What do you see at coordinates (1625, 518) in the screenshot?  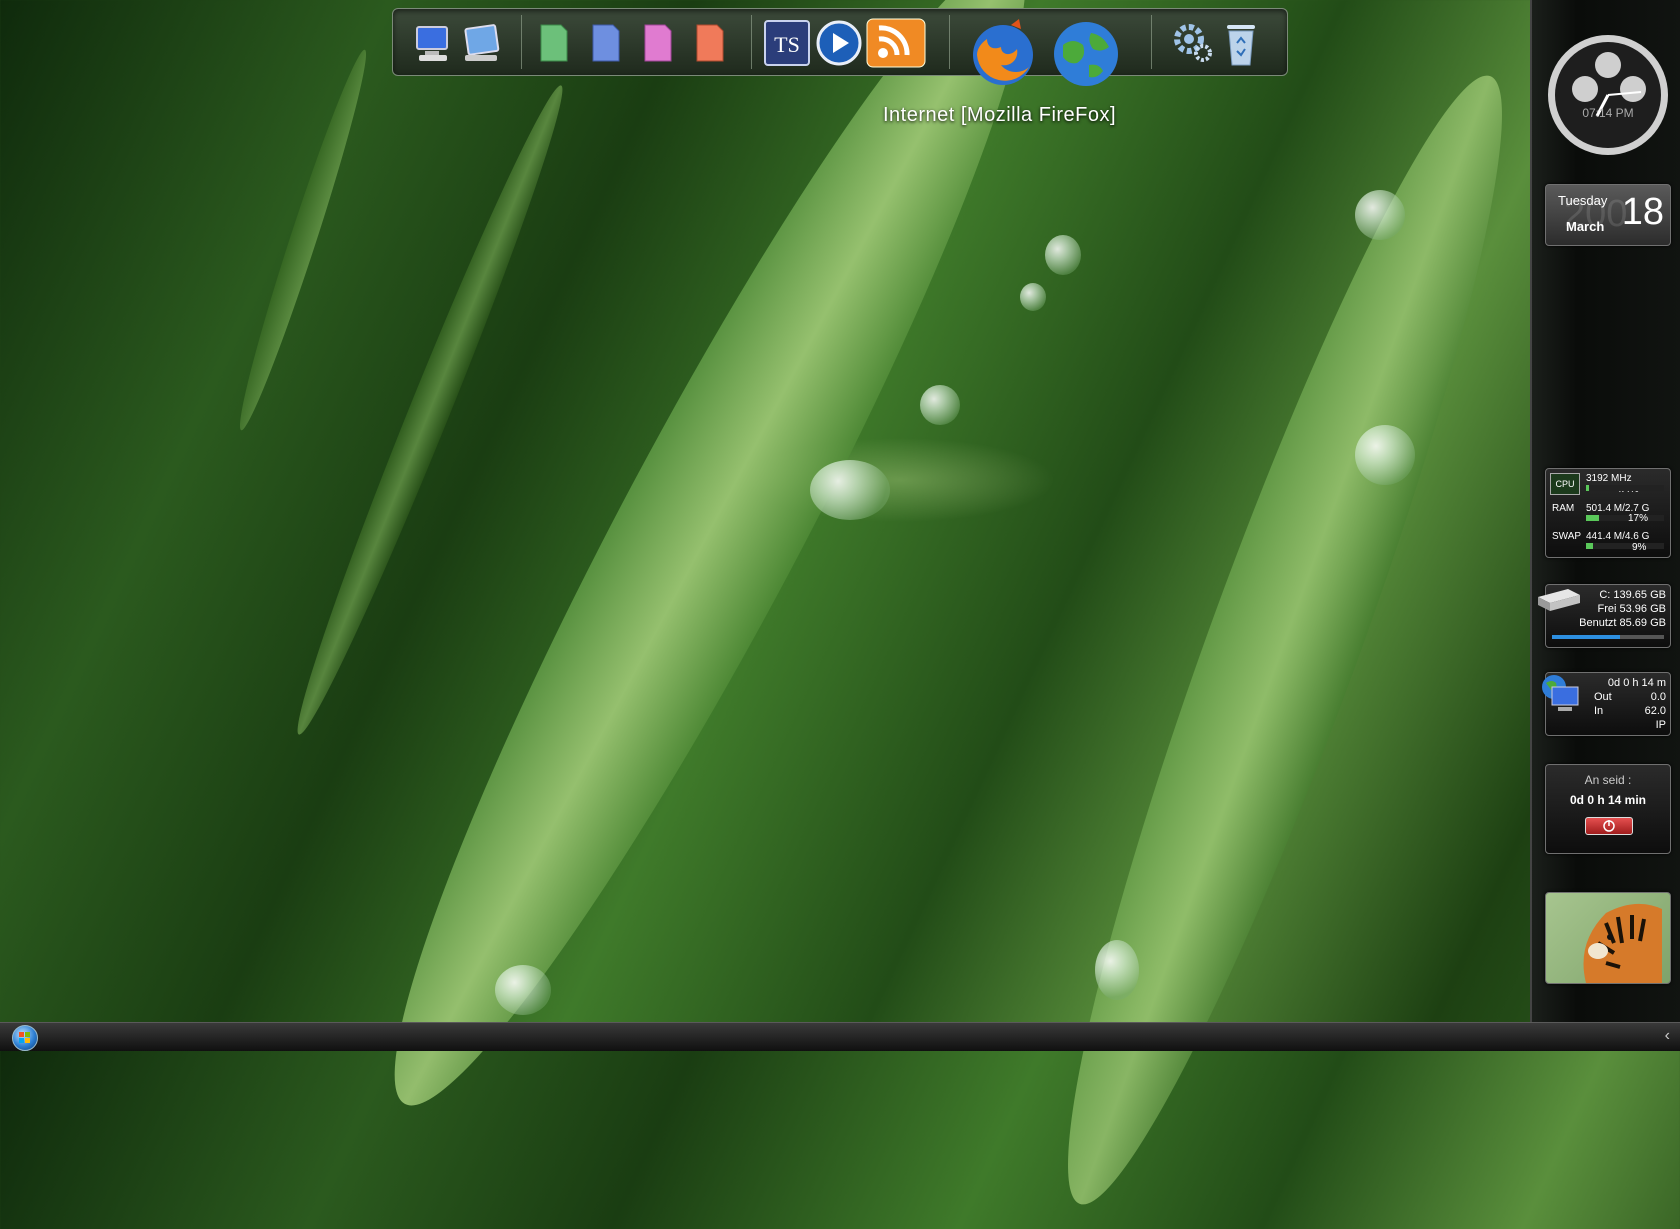 I see `ram-bar` at bounding box center [1625, 518].